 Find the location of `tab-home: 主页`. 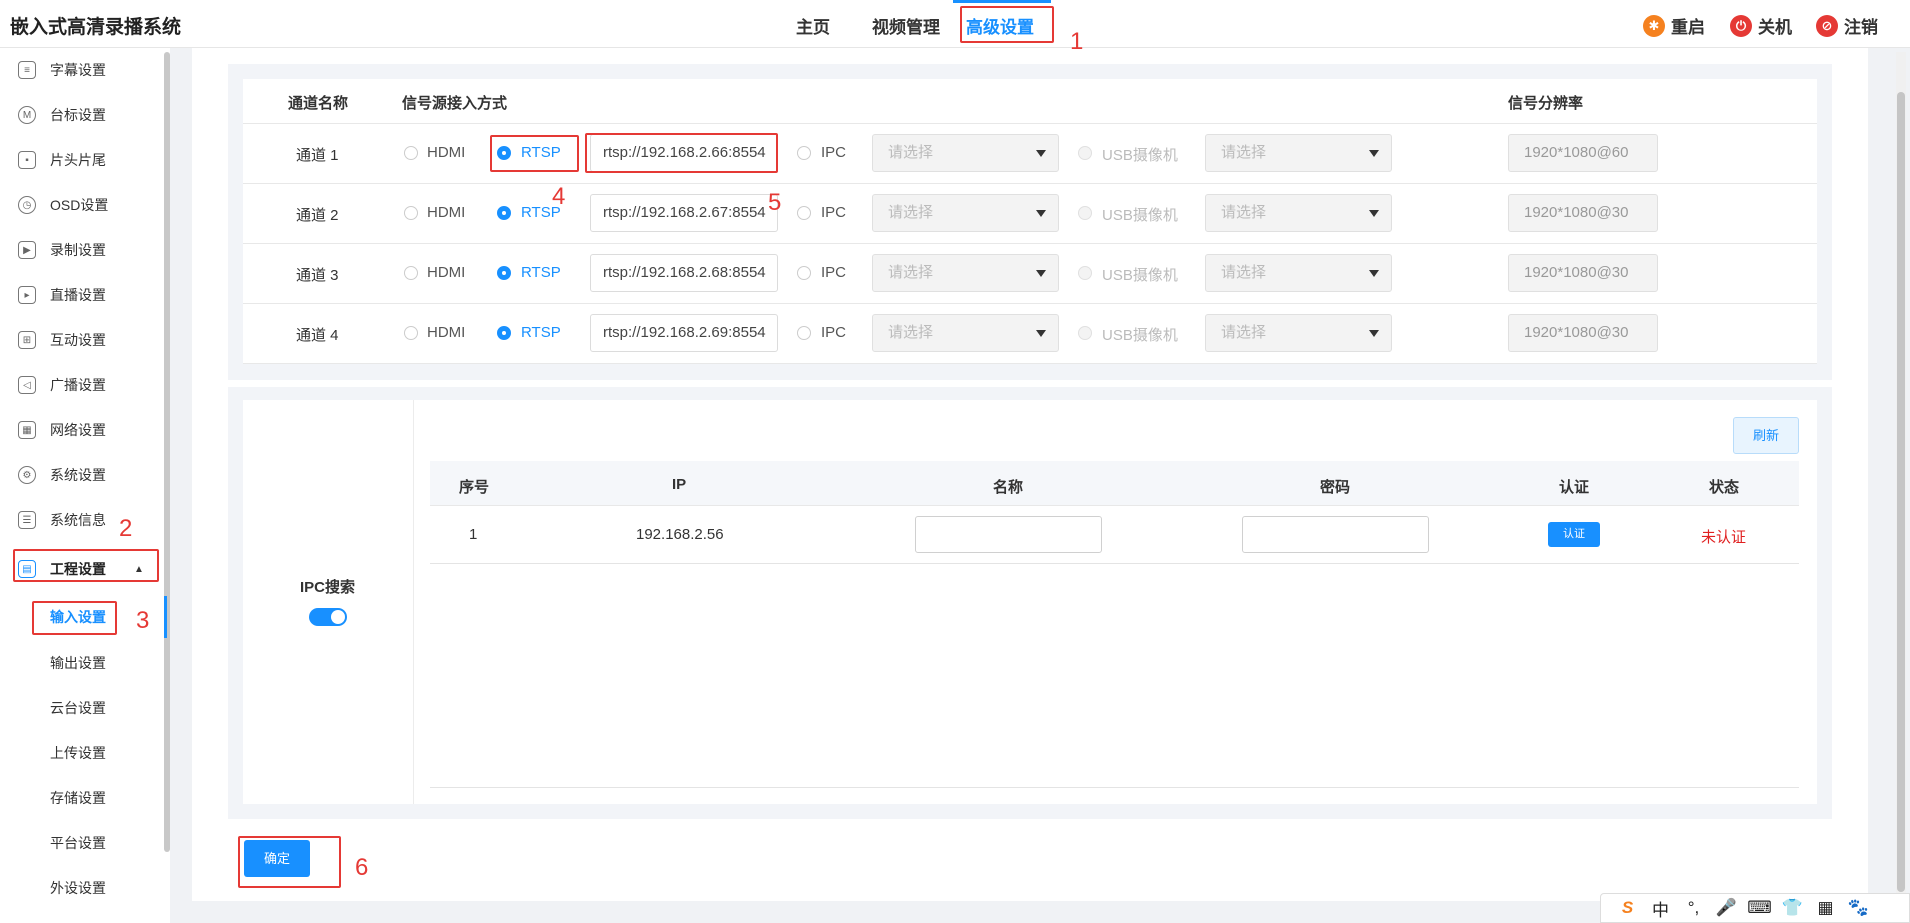

tab-home: 主页 is located at coordinates (813, 25).